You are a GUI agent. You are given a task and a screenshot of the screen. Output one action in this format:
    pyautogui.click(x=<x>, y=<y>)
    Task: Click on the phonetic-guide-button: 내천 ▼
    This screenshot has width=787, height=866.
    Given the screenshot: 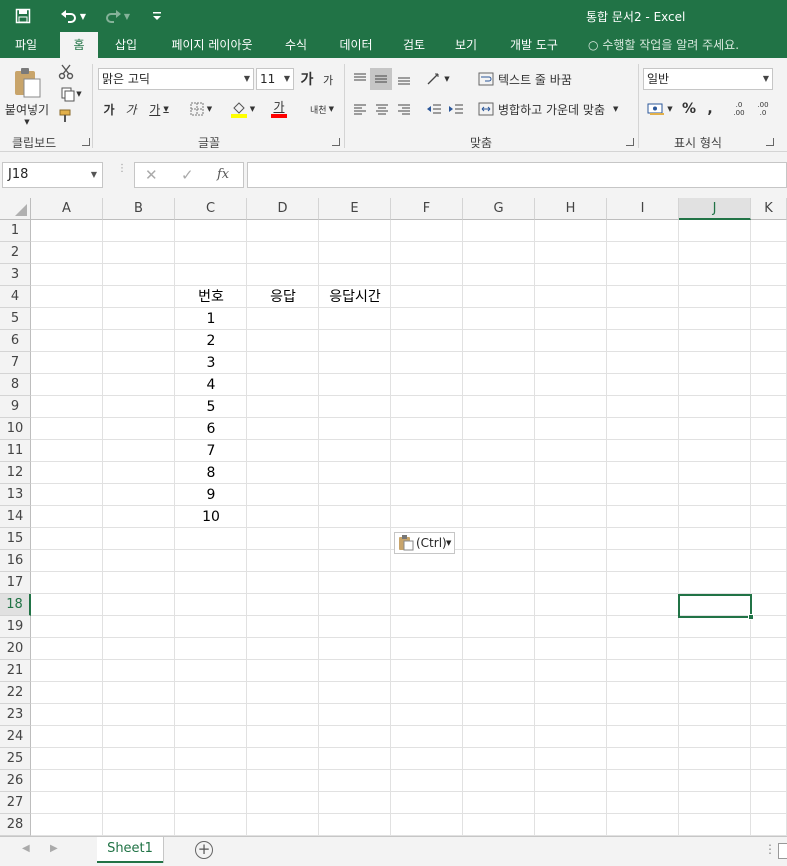 What is the action you would take?
    pyautogui.click(x=322, y=109)
    